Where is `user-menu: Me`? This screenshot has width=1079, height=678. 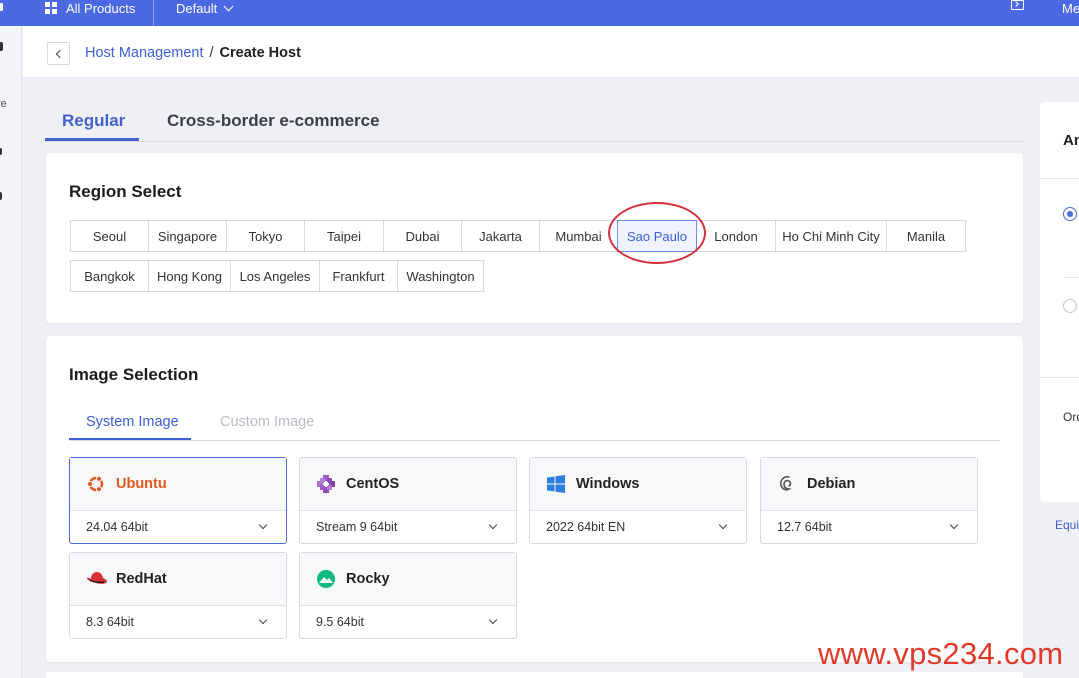 user-menu: Me is located at coordinates (1070, 10).